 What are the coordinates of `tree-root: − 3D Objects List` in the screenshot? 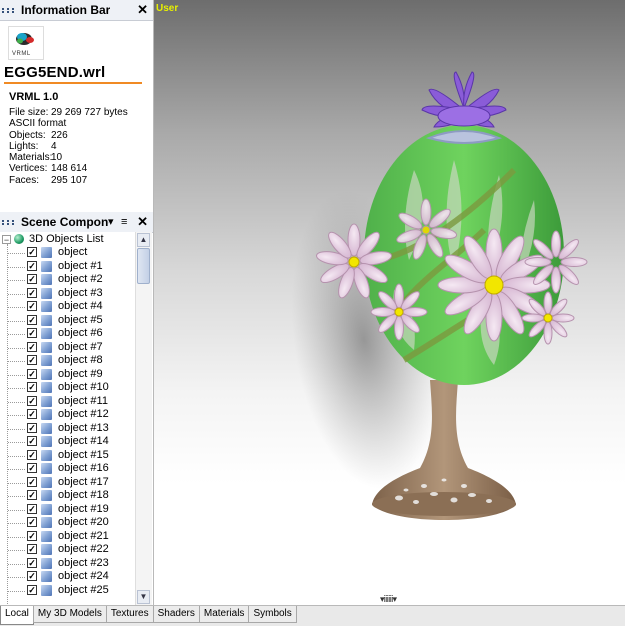 It's located at (53, 239).